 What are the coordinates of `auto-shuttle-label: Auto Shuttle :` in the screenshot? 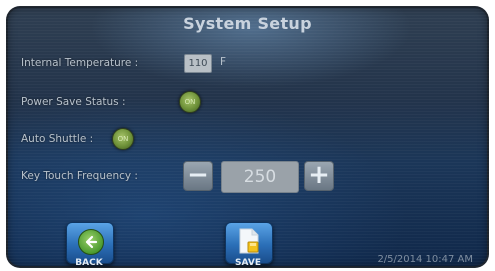 It's located at (57, 139).